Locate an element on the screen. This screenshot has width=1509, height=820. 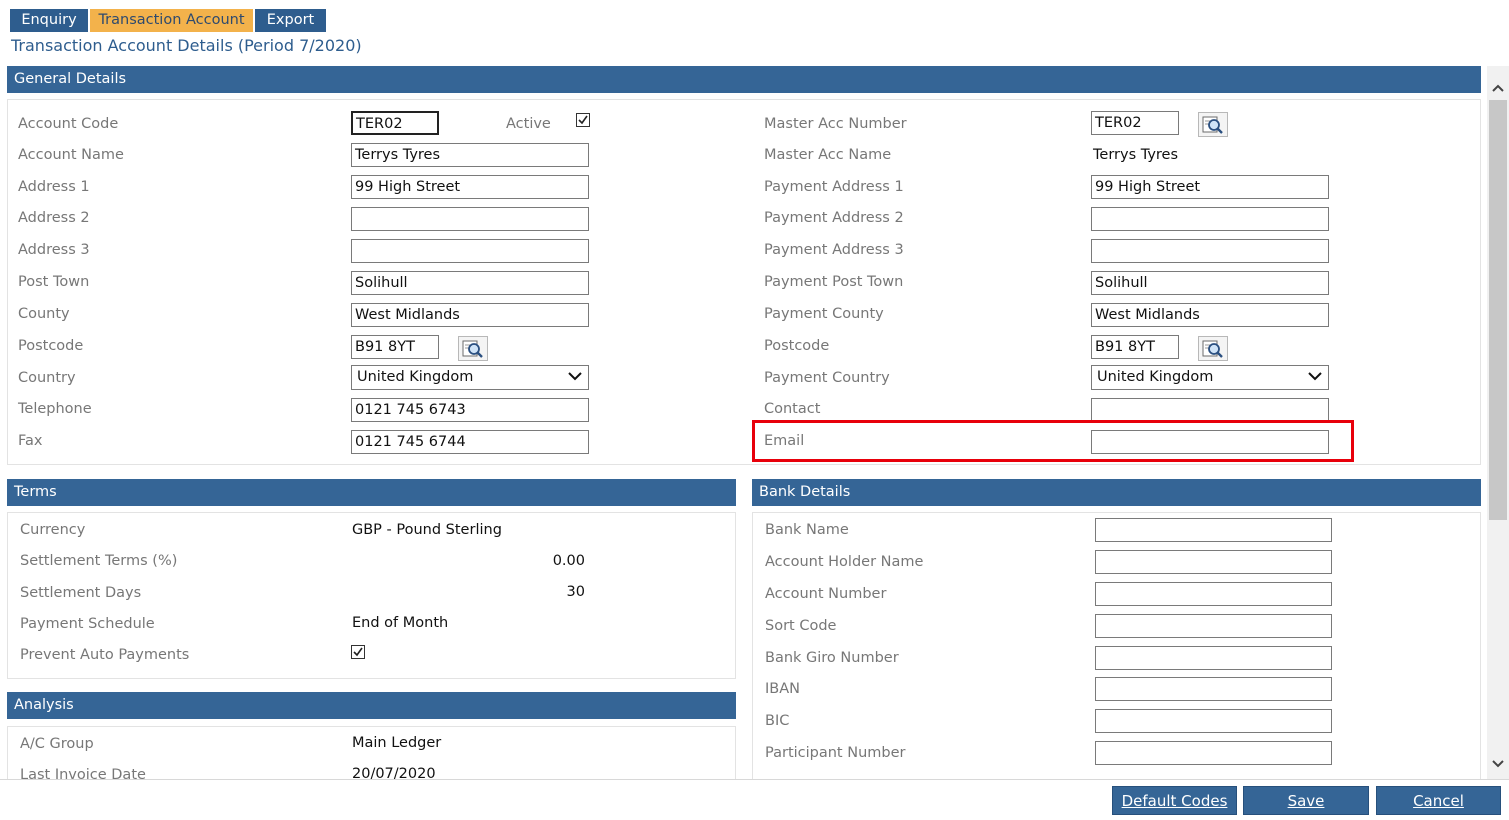
payment-postcode-lookup-button is located at coordinates (1213, 348).